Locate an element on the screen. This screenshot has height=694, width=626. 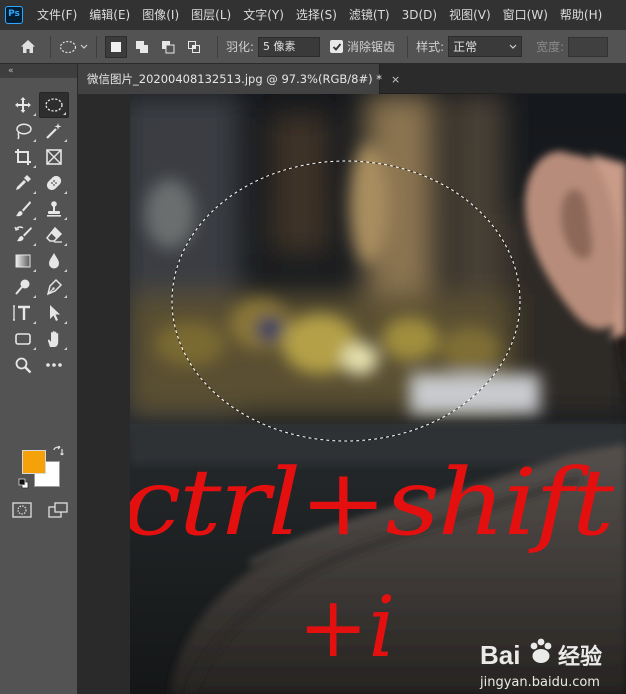
blur-tool-button is located at coordinates (54, 261).